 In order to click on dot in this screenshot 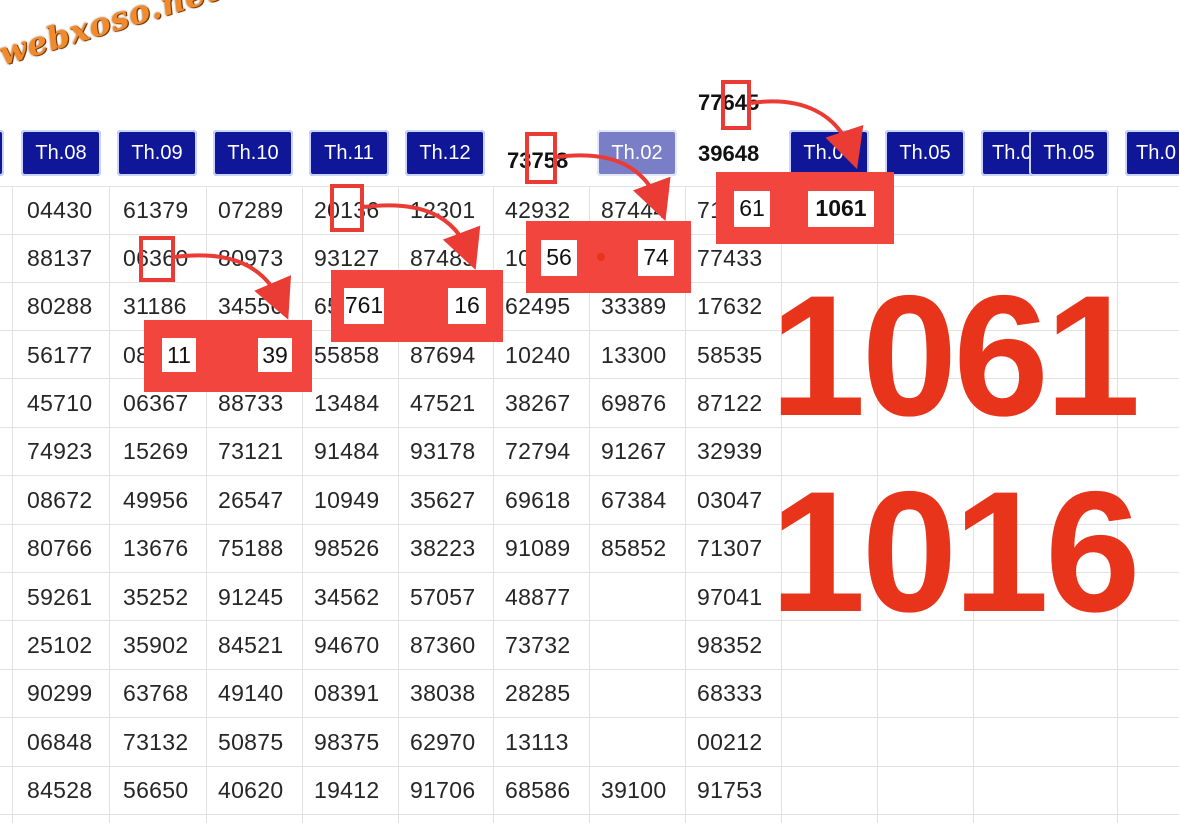, I will do `click(601, 257)`.